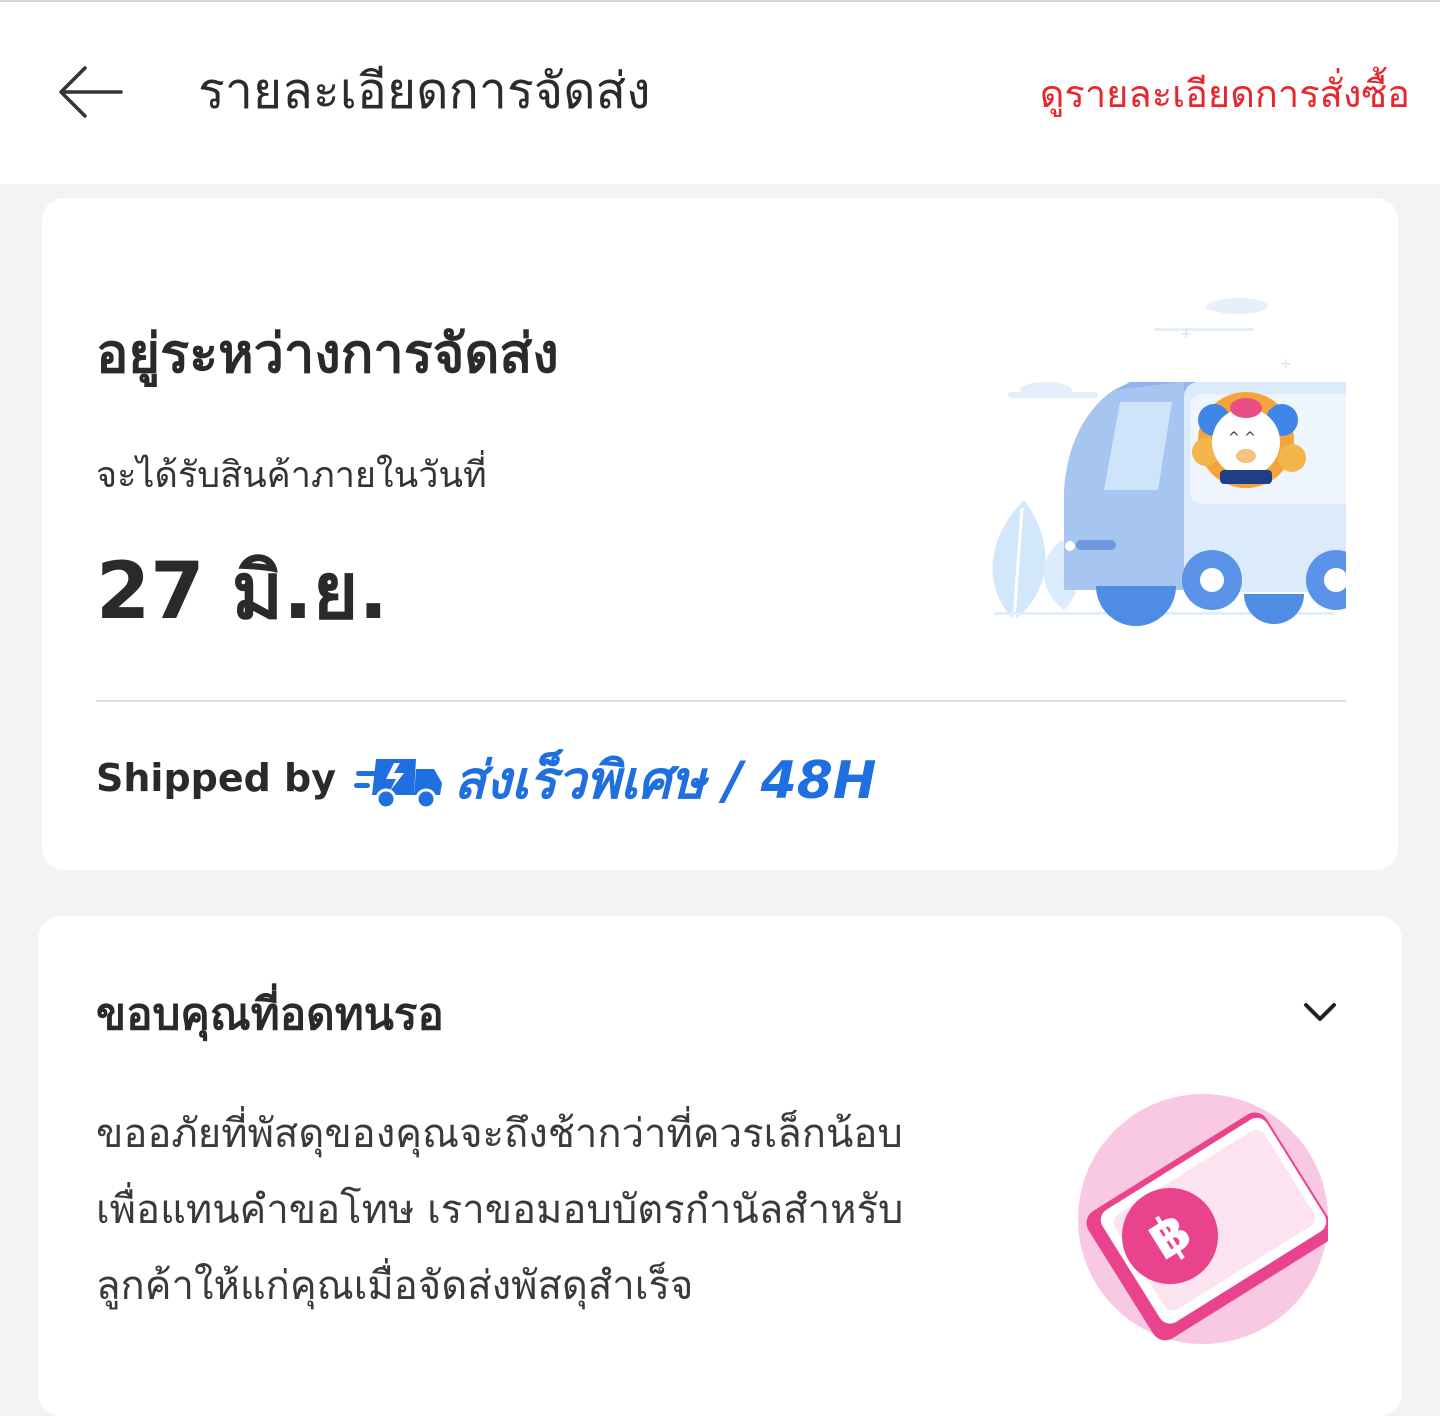  I want to click on fast-truck-icon, so click(398, 784).